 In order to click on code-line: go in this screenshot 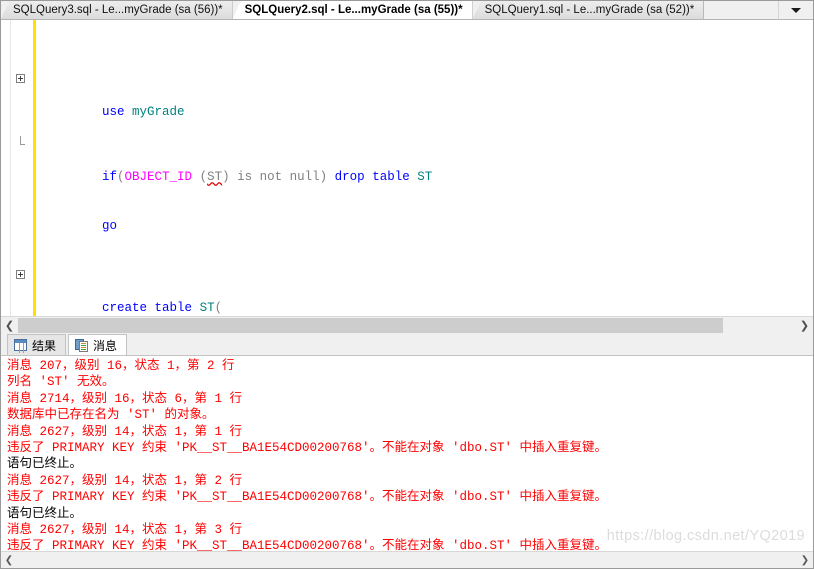, I will do `click(110, 226)`.